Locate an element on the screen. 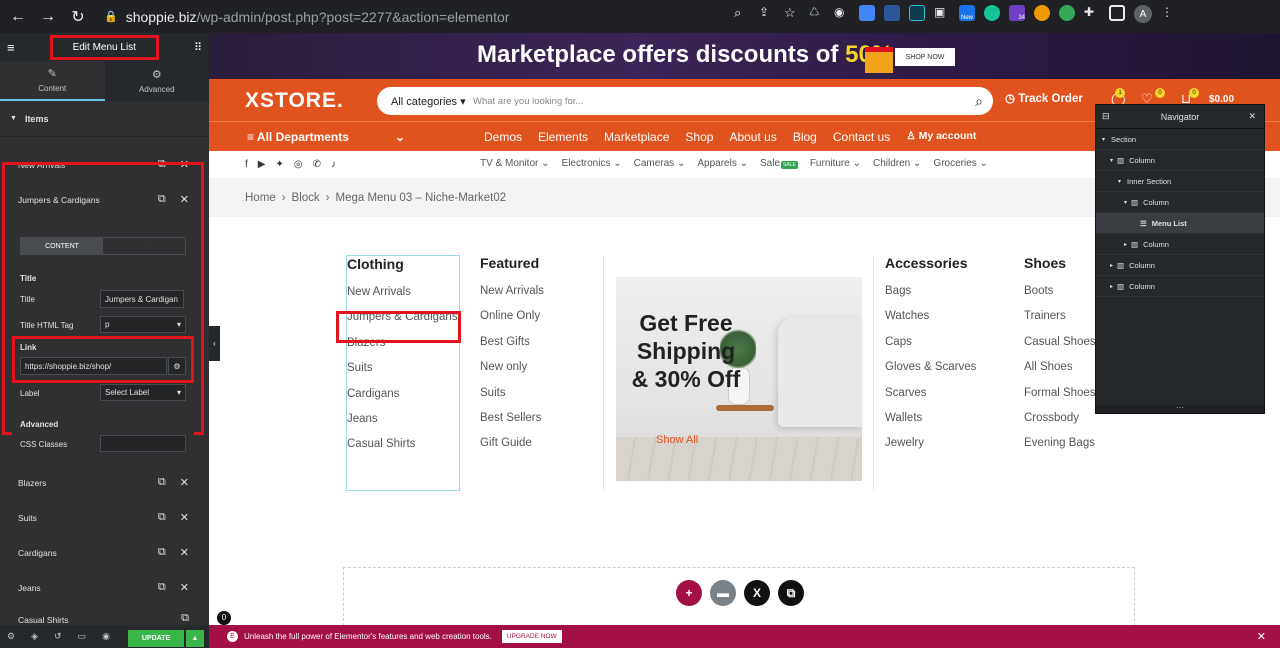 The image size is (1280, 648). menu-link: Watches is located at coordinates (948, 322).